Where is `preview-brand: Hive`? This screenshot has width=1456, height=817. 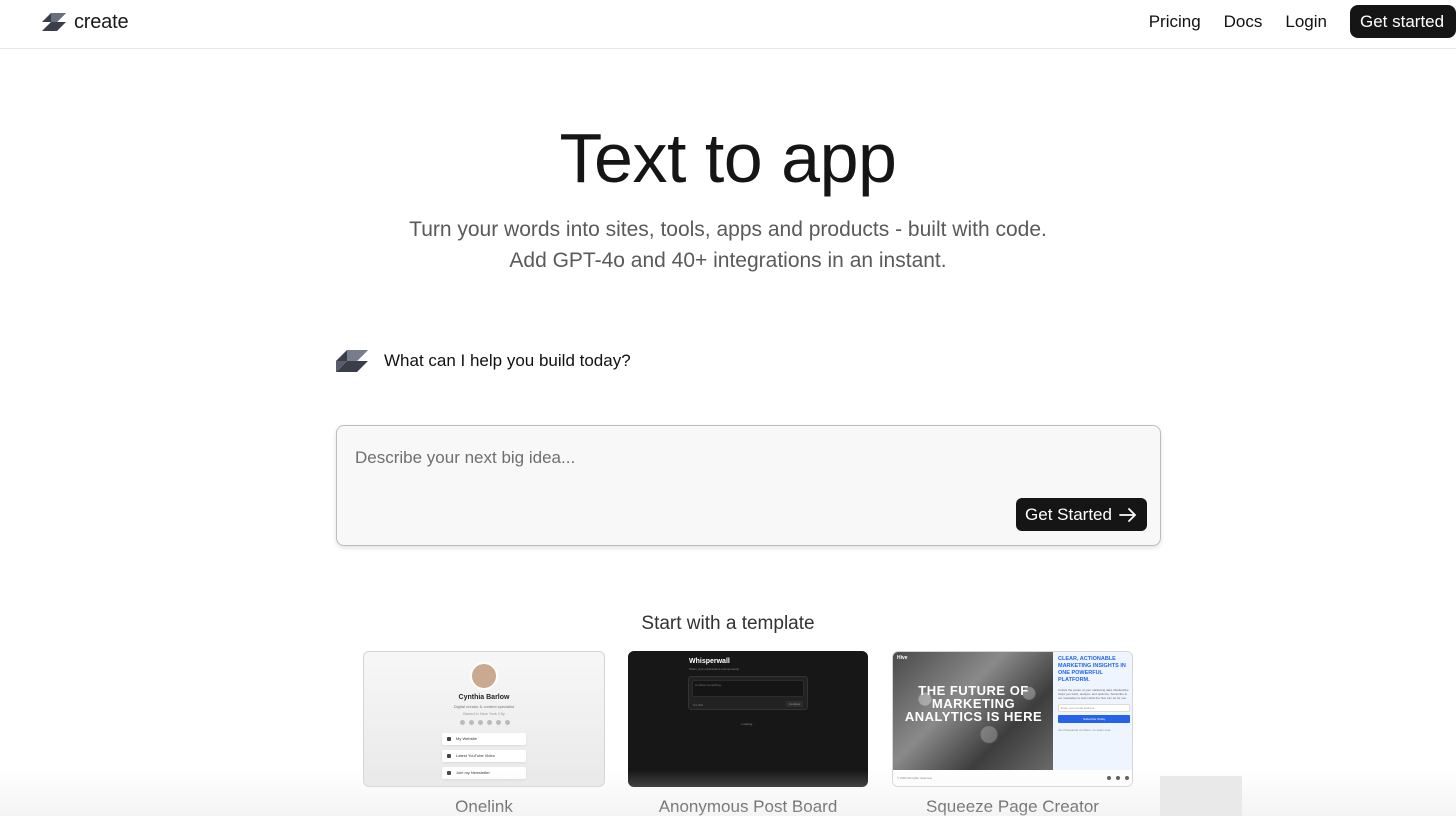
preview-brand: Hive is located at coordinates (902, 658).